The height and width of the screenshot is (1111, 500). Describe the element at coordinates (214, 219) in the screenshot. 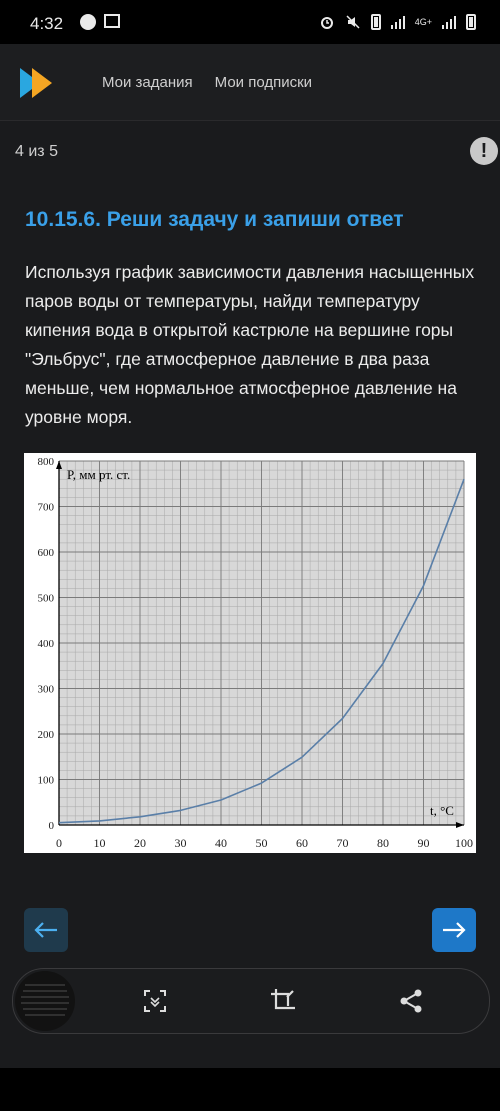

I see `task-title: 10.15.6. Реши задачу и запиши ответ` at that location.